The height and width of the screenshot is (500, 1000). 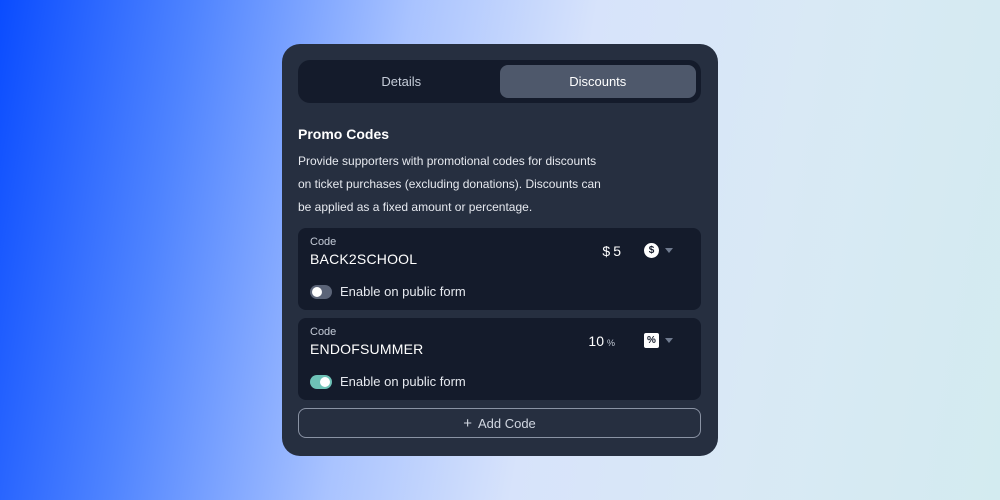 What do you see at coordinates (651, 340) in the screenshot?
I see `percent-icon: %` at bounding box center [651, 340].